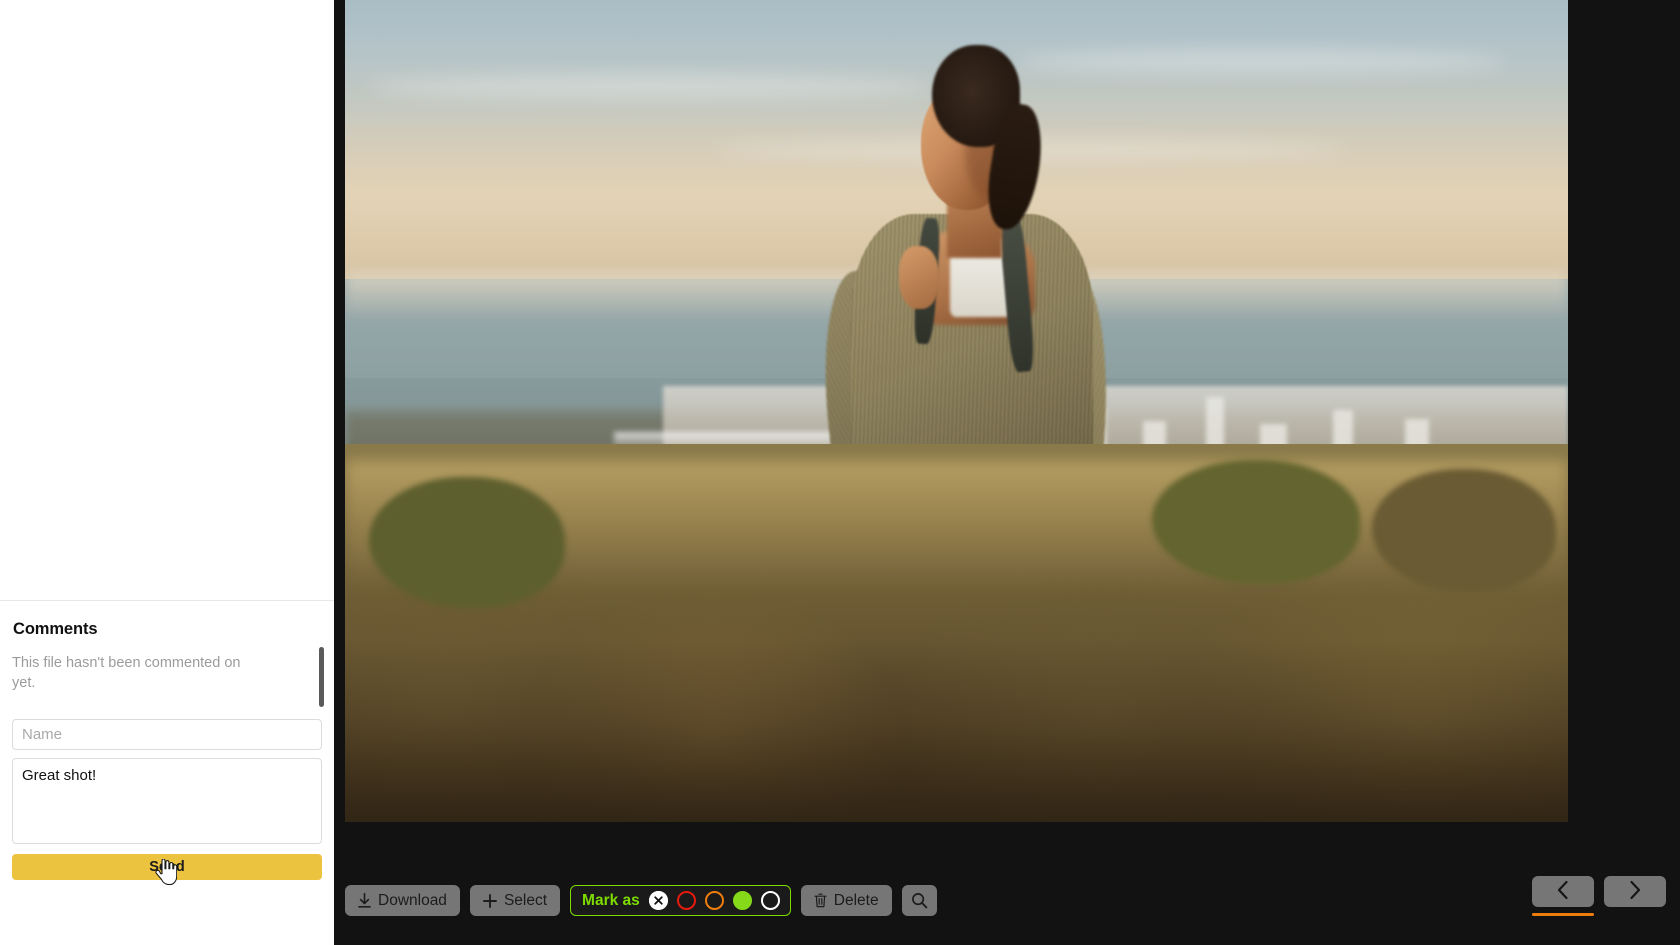 This screenshot has width=1680, height=945. What do you see at coordinates (525, 900) in the screenshot?
I see `select-label: Select` at bounding box center [525, 900].